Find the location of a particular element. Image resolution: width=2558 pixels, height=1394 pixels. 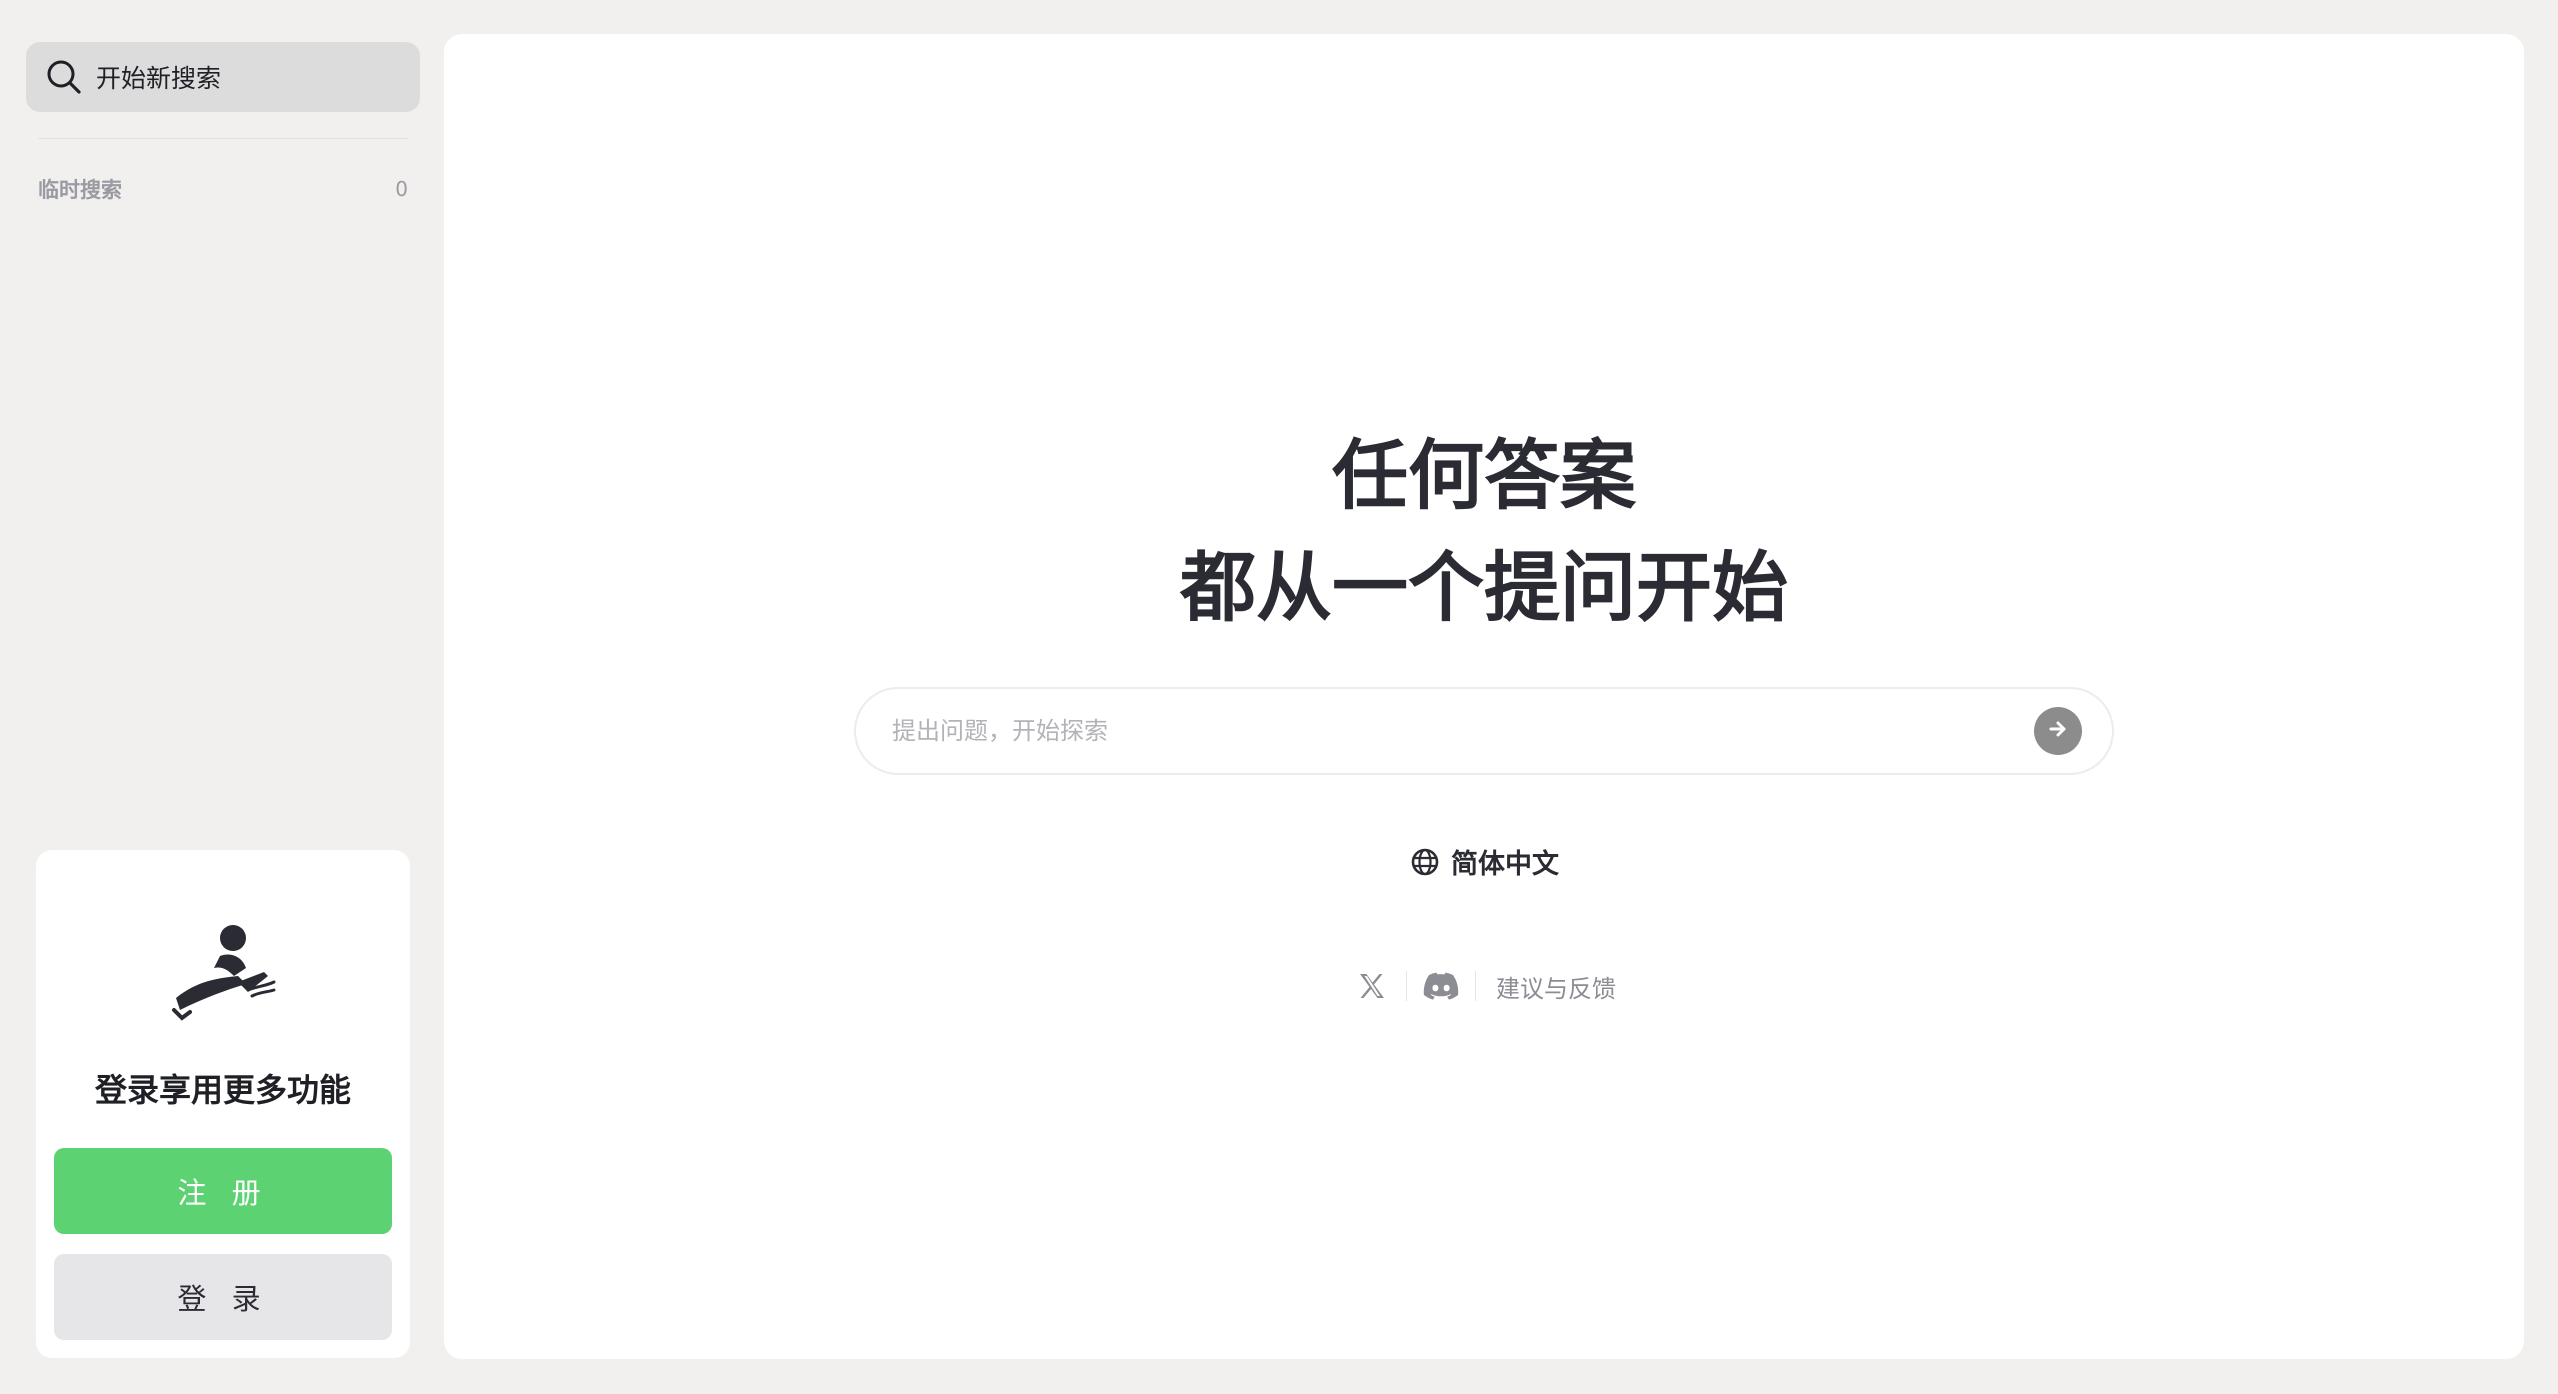

search-icon is located at coordinates (64, 77).